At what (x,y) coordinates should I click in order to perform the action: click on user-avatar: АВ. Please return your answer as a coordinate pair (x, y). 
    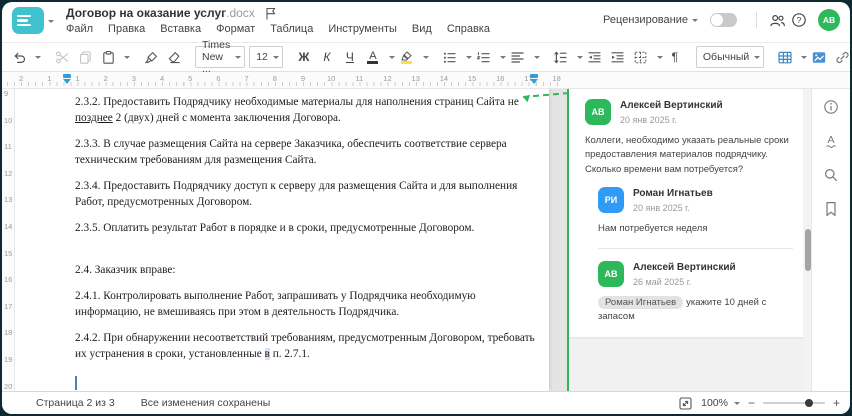
    Looking at the image, I should click on (829, 20).